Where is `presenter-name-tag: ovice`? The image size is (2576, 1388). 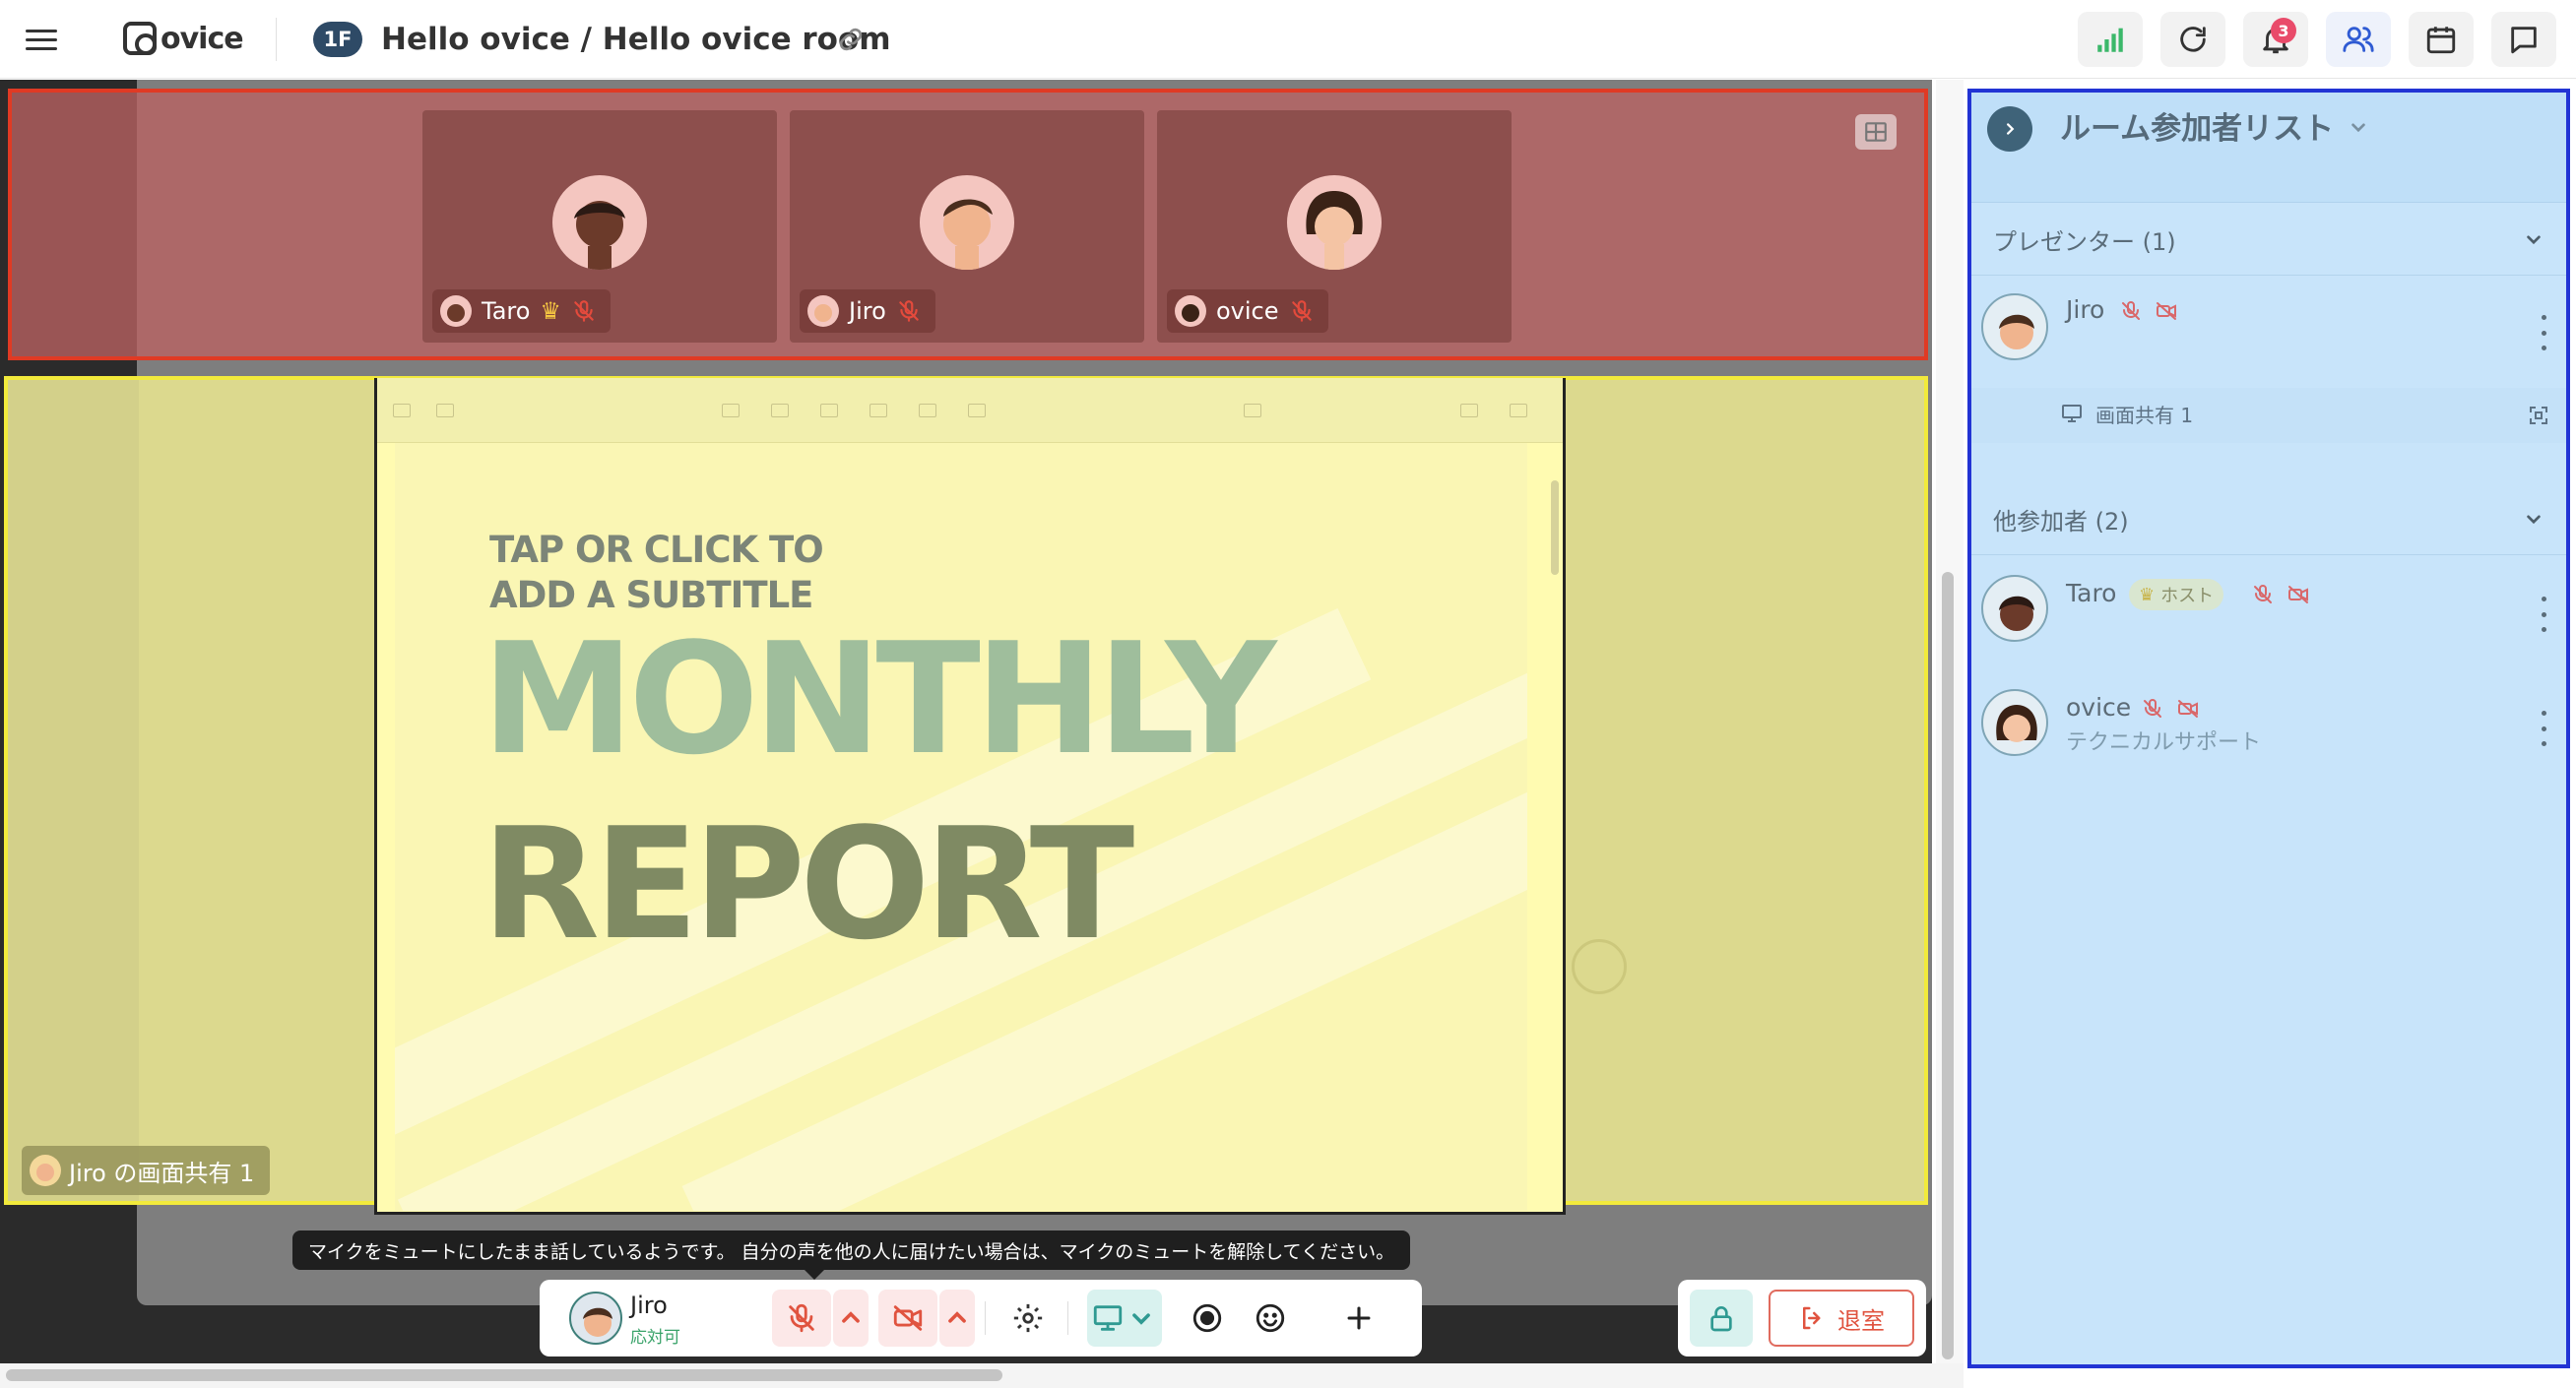 presenter-name-tag: ovice is located at coordinates (1247, 311).